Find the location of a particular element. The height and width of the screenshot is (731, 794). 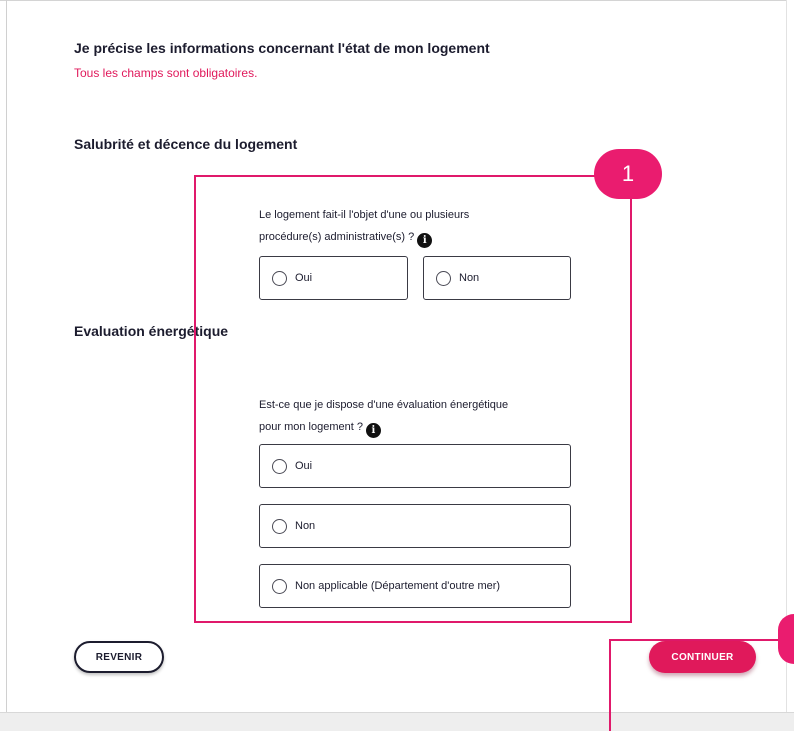

section-title-salubrite: Salubrité et décence du logement is located at coordinates (186, 144).